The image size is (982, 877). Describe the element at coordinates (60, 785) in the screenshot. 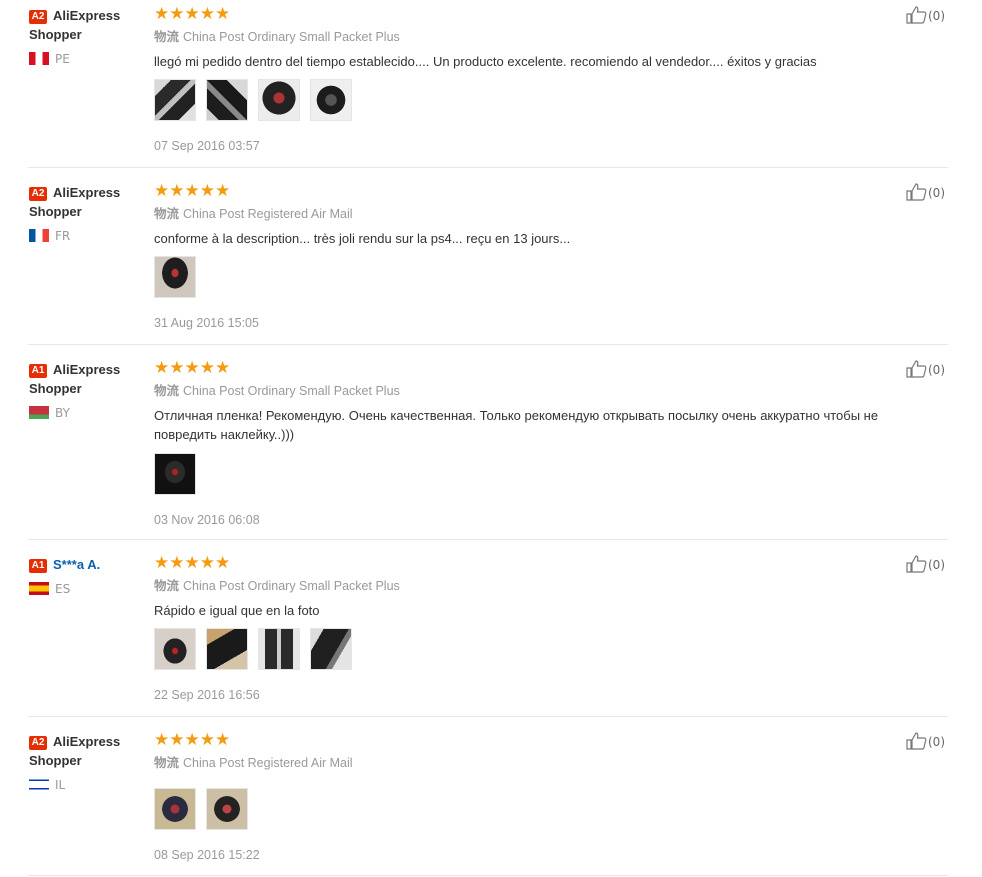

I see `country-code: IL` at that location.